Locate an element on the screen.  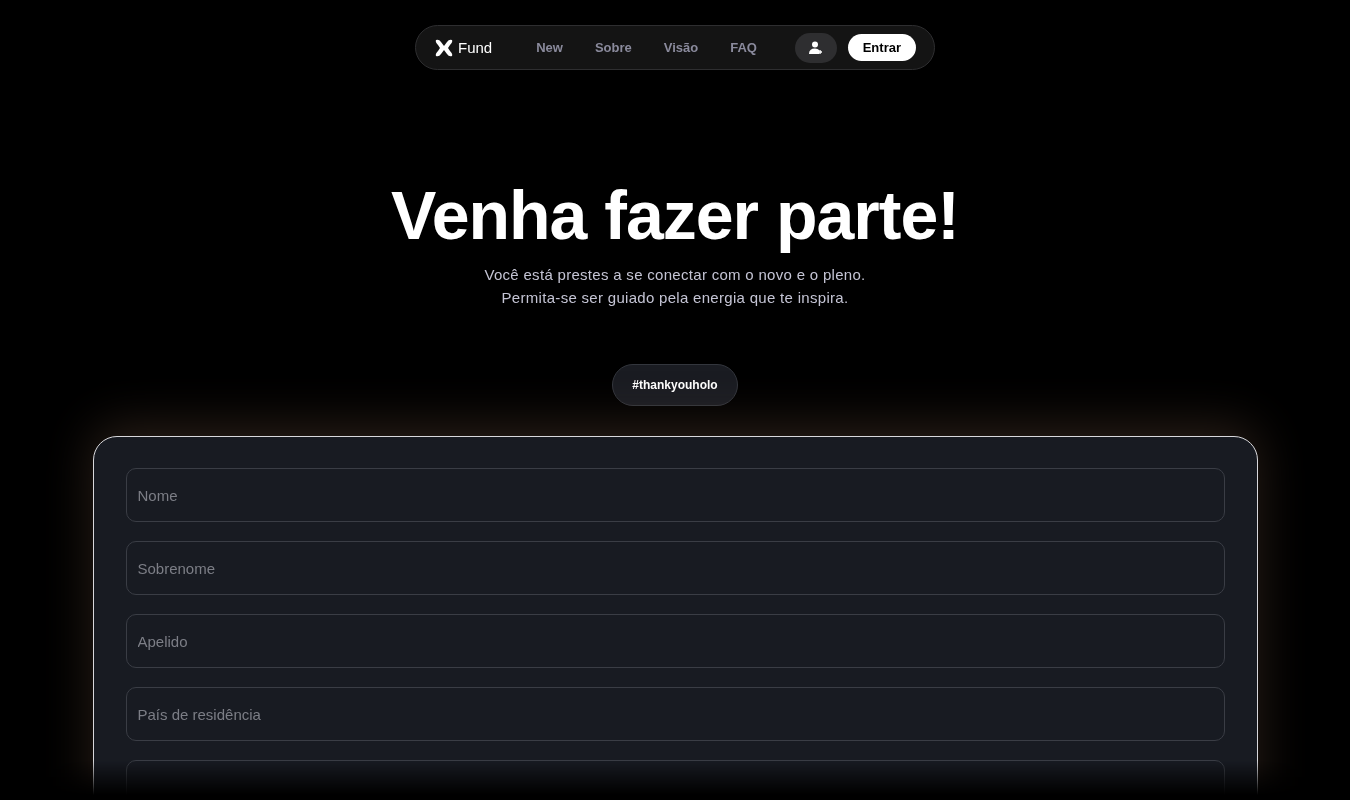
nav-link: Visão is located at coordinates (681, 47).